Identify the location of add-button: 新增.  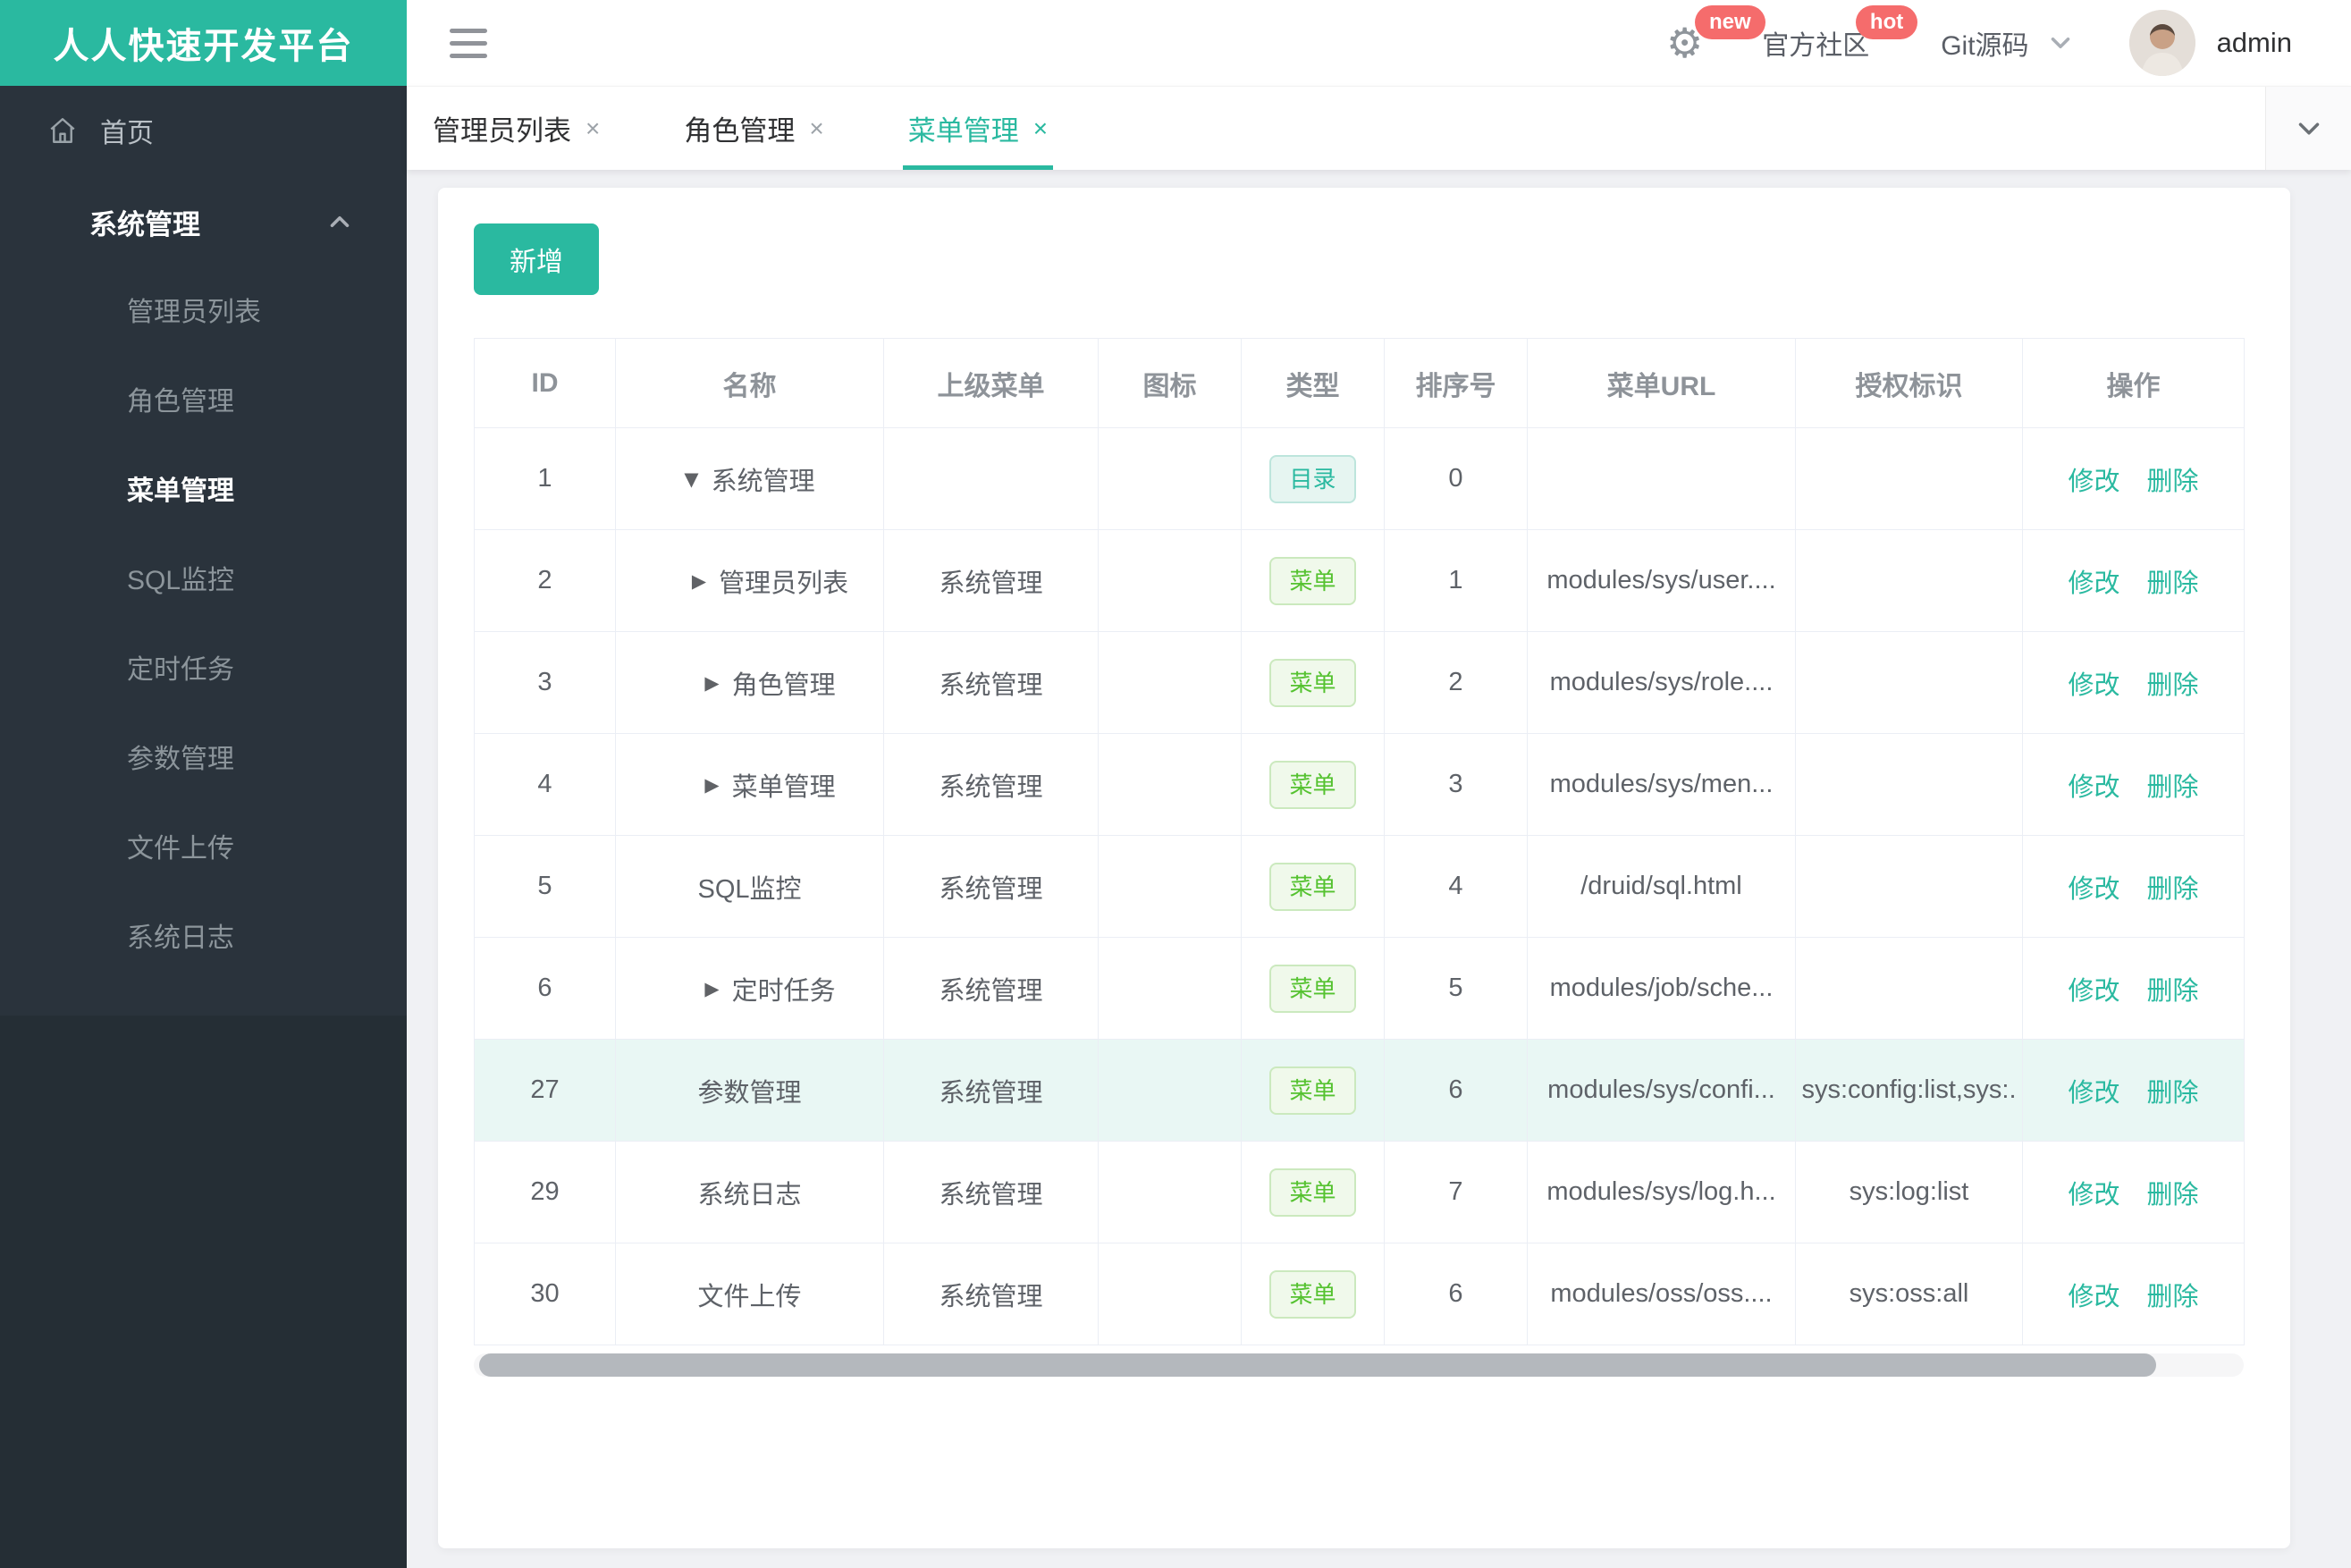
(536, 259).